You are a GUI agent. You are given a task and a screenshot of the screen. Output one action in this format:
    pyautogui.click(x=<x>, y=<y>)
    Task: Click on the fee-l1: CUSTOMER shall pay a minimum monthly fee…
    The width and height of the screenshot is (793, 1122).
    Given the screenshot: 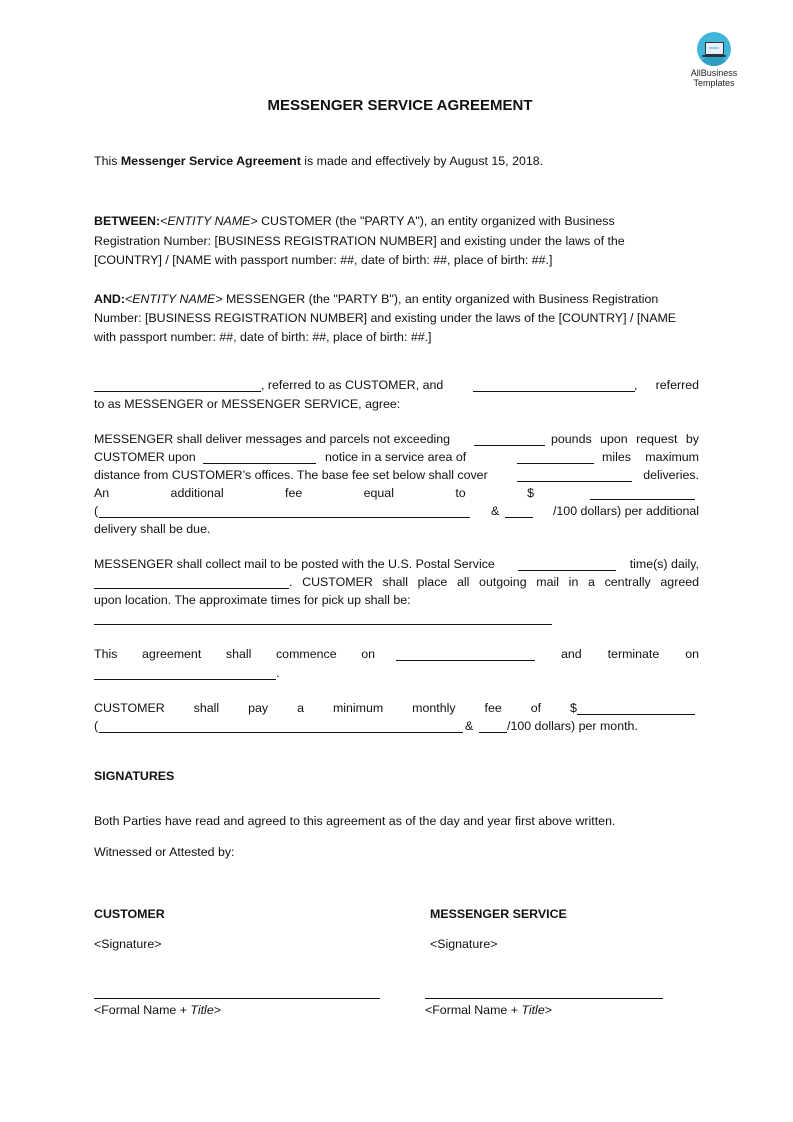 What is the action you would take?
    pyautogui.click(x=335, y=708)
    